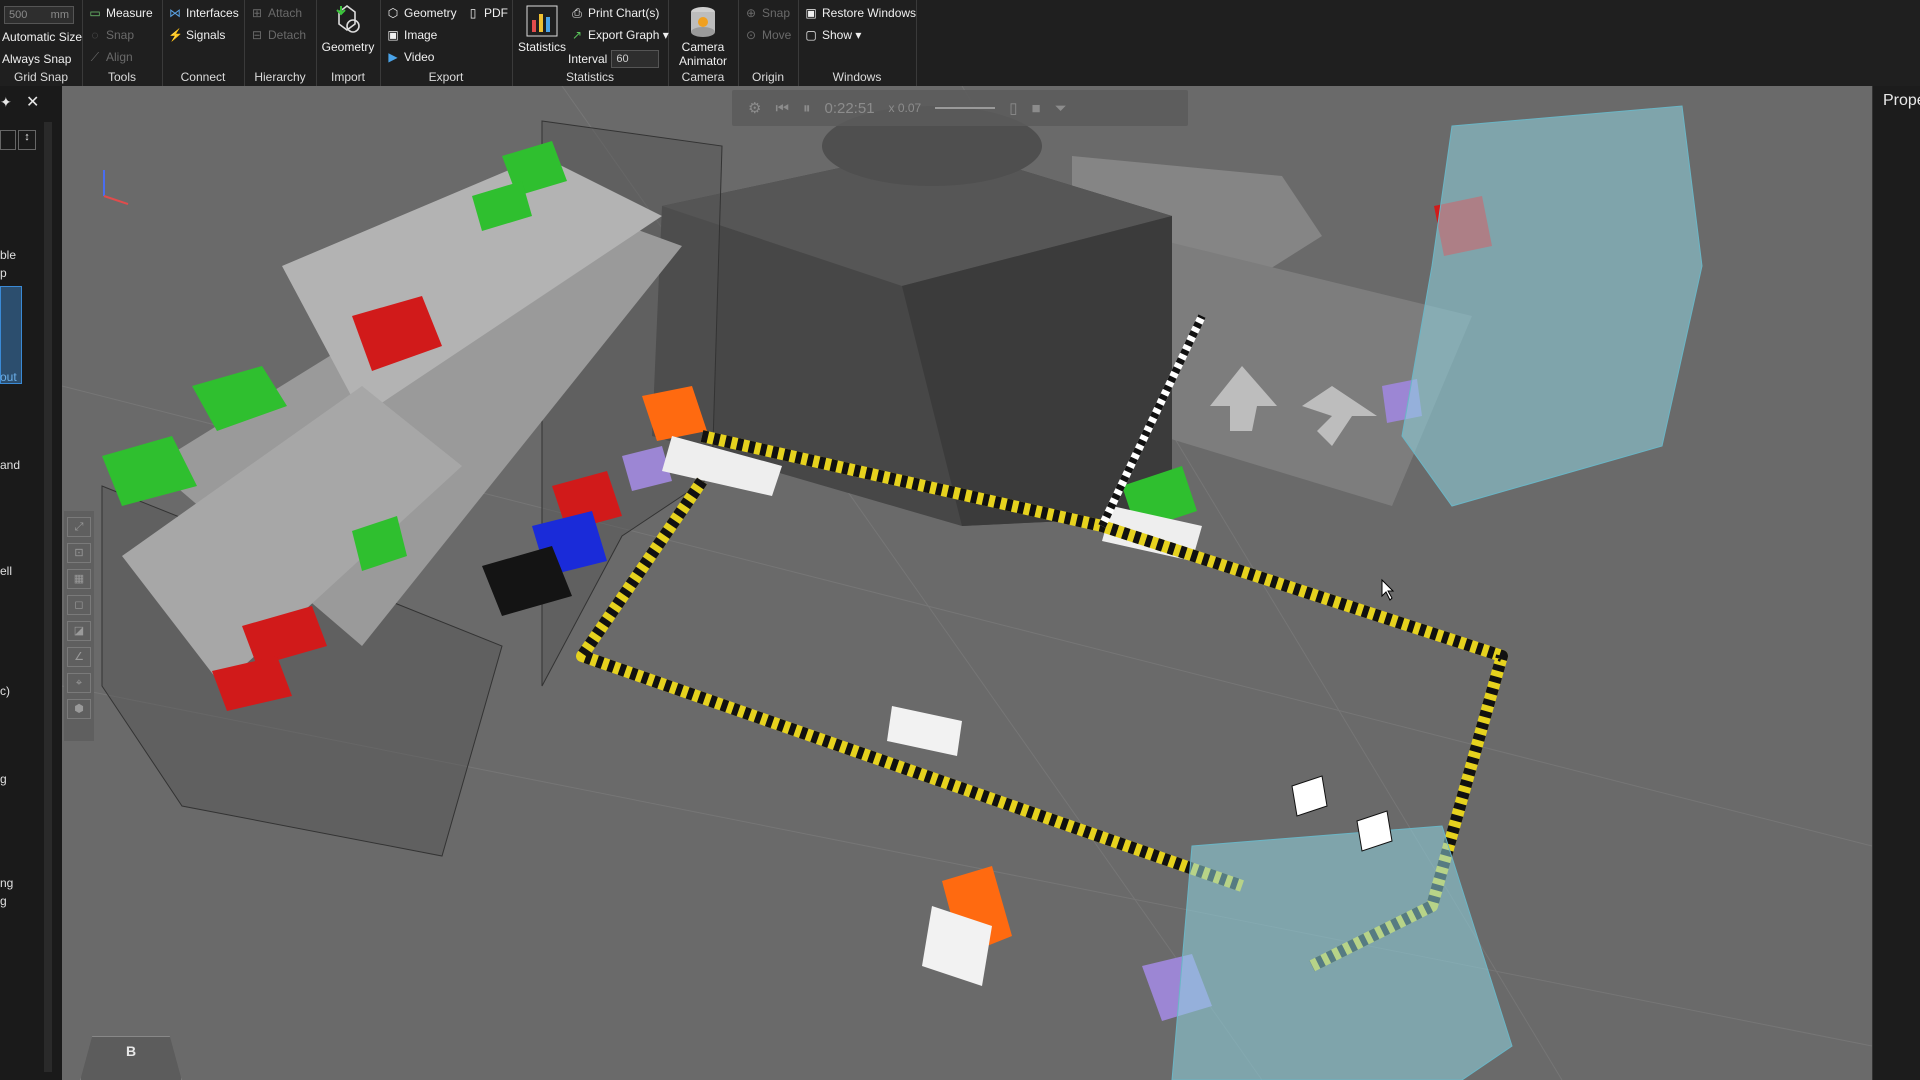  I want to click on group-hierarchy: ⊞ Attach ⊟ Detach Hierarchy, so click(280, 43).